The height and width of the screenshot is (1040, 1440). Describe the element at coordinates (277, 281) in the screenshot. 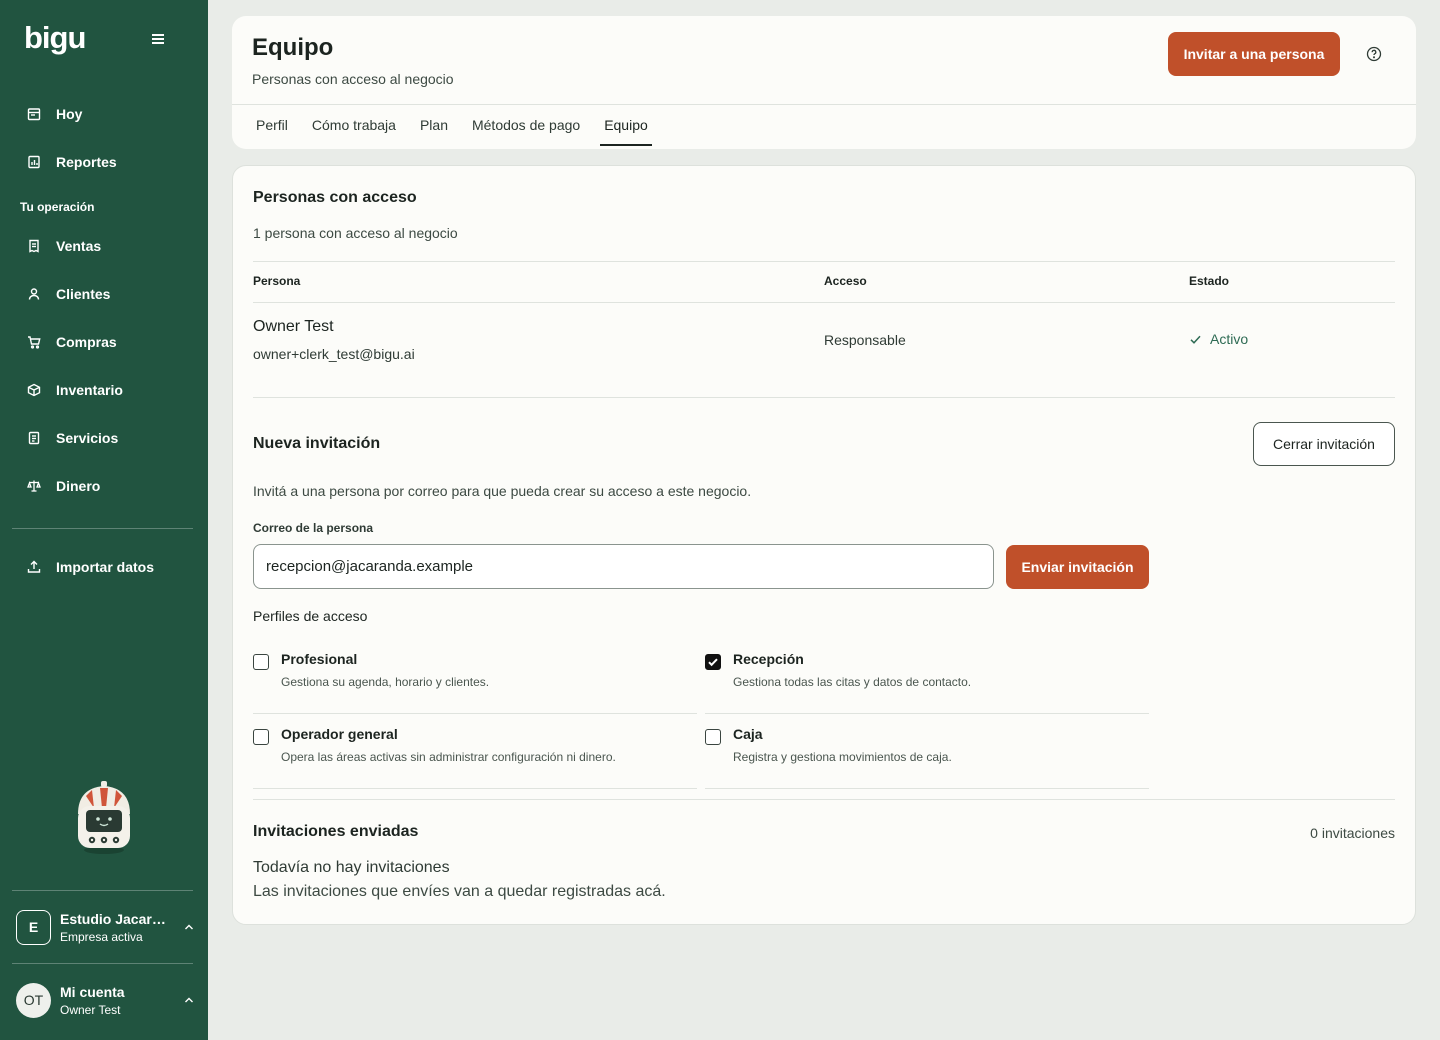

I see `column-header-persona: Persona` at that location.